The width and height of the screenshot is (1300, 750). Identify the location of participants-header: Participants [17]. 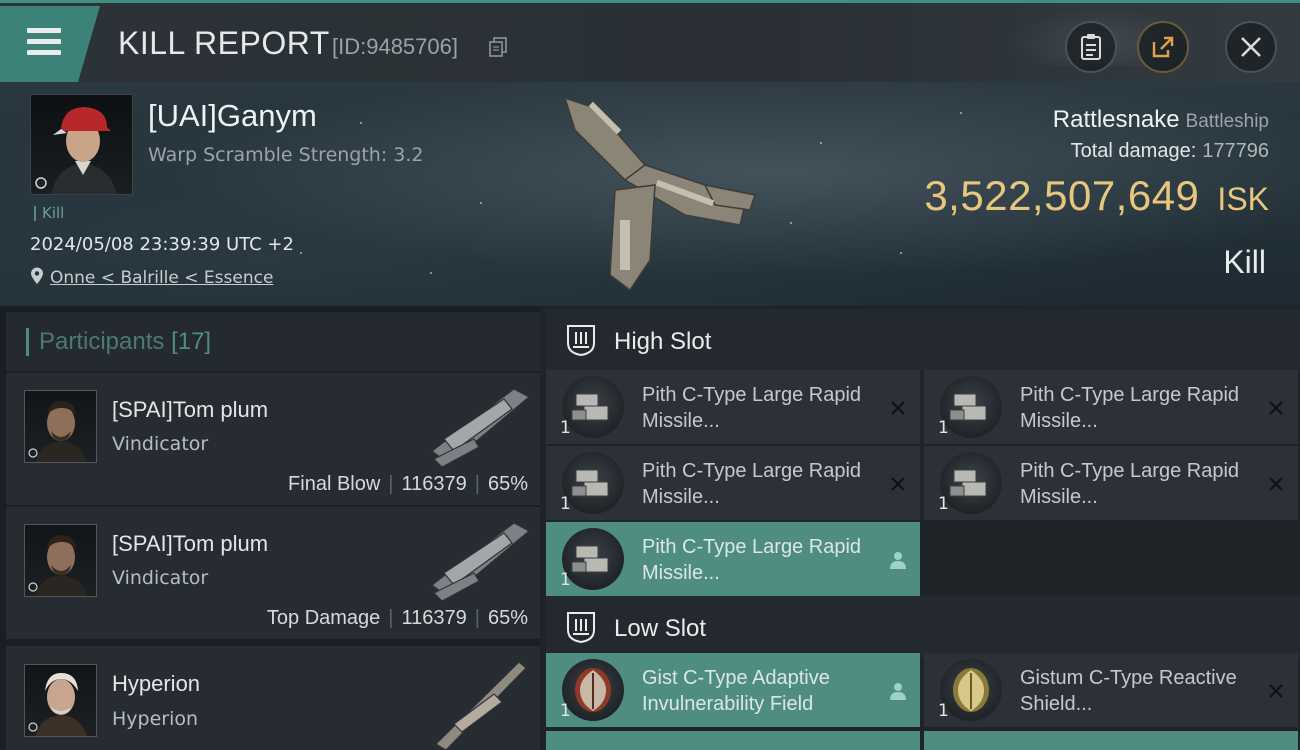
(273, 341).